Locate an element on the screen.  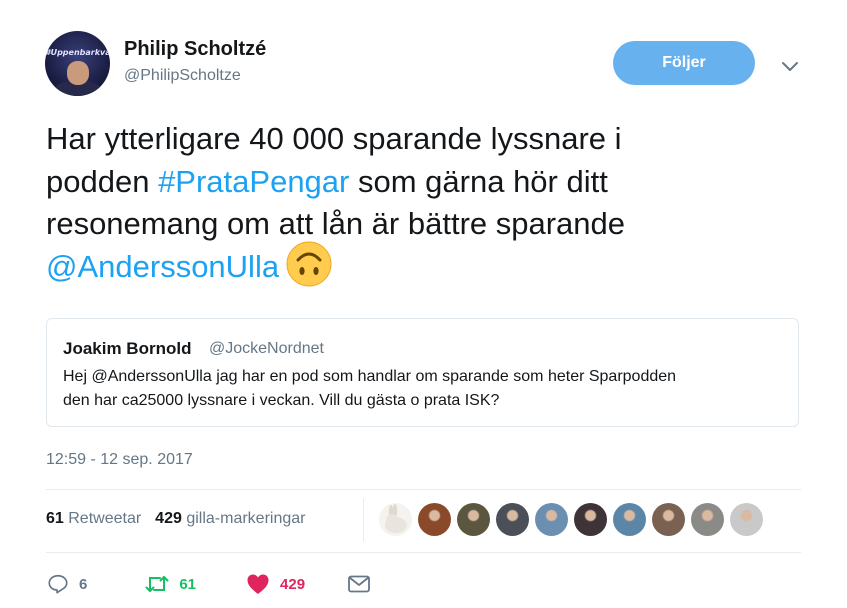
tweet-text-fragment: som gärna hör ditt is located at coordinates (478, 181).